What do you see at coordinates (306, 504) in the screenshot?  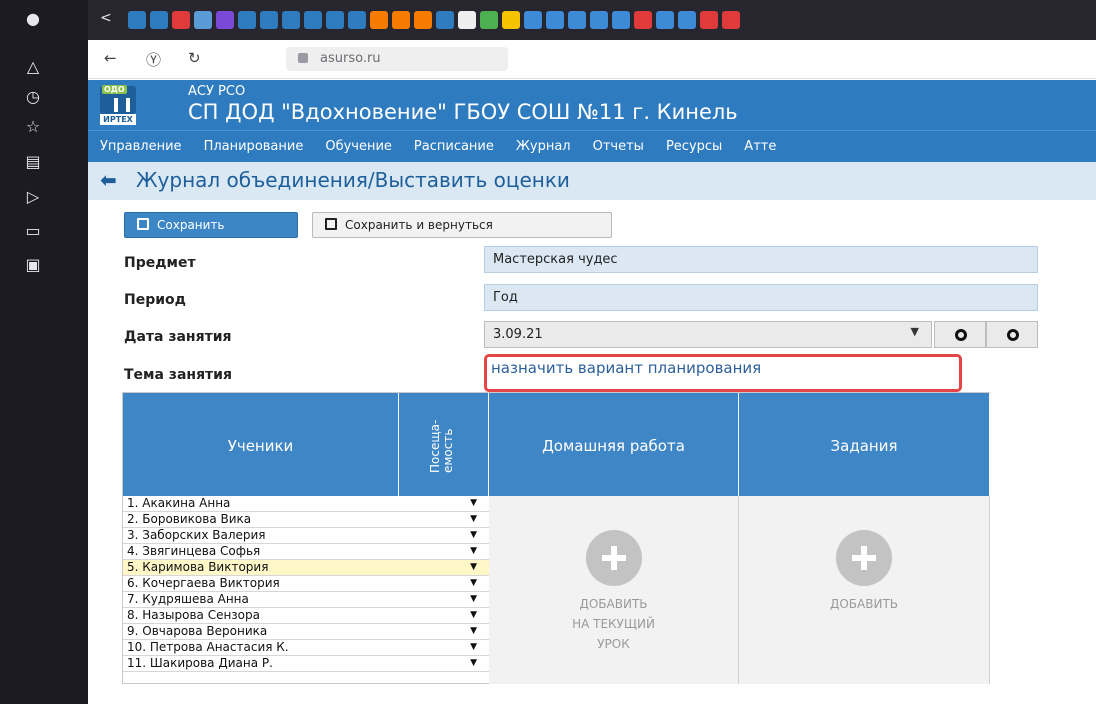 I see `table-row: 1. Акакина Анна ▼` at bounding box center [306, 504].